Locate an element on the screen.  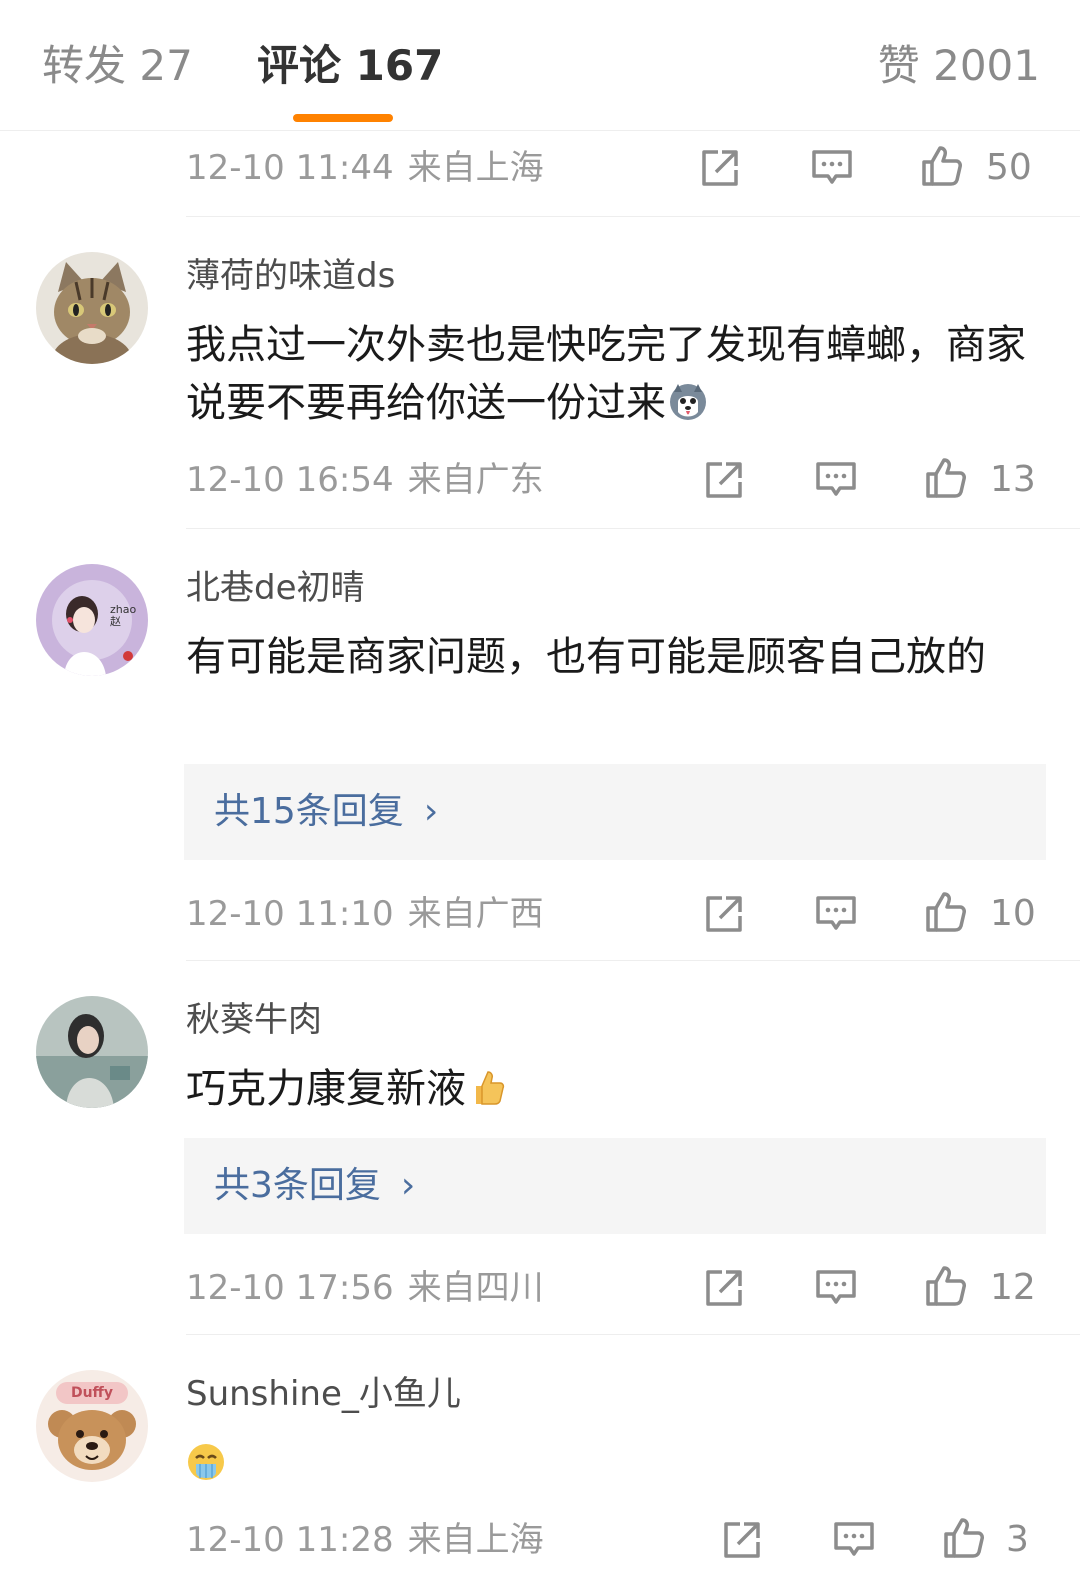
comment-content: 我点过一次外卖也是快吃完了发现有蟑螂，商家说要不要再给你送一份过来 is located at coordinates (616, 374).